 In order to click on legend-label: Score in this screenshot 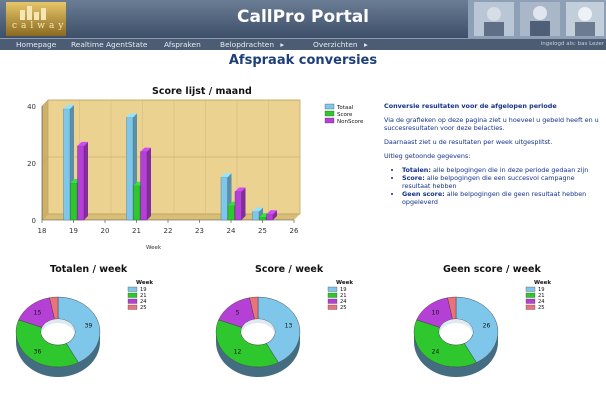, I will do `click(345, 115)`.